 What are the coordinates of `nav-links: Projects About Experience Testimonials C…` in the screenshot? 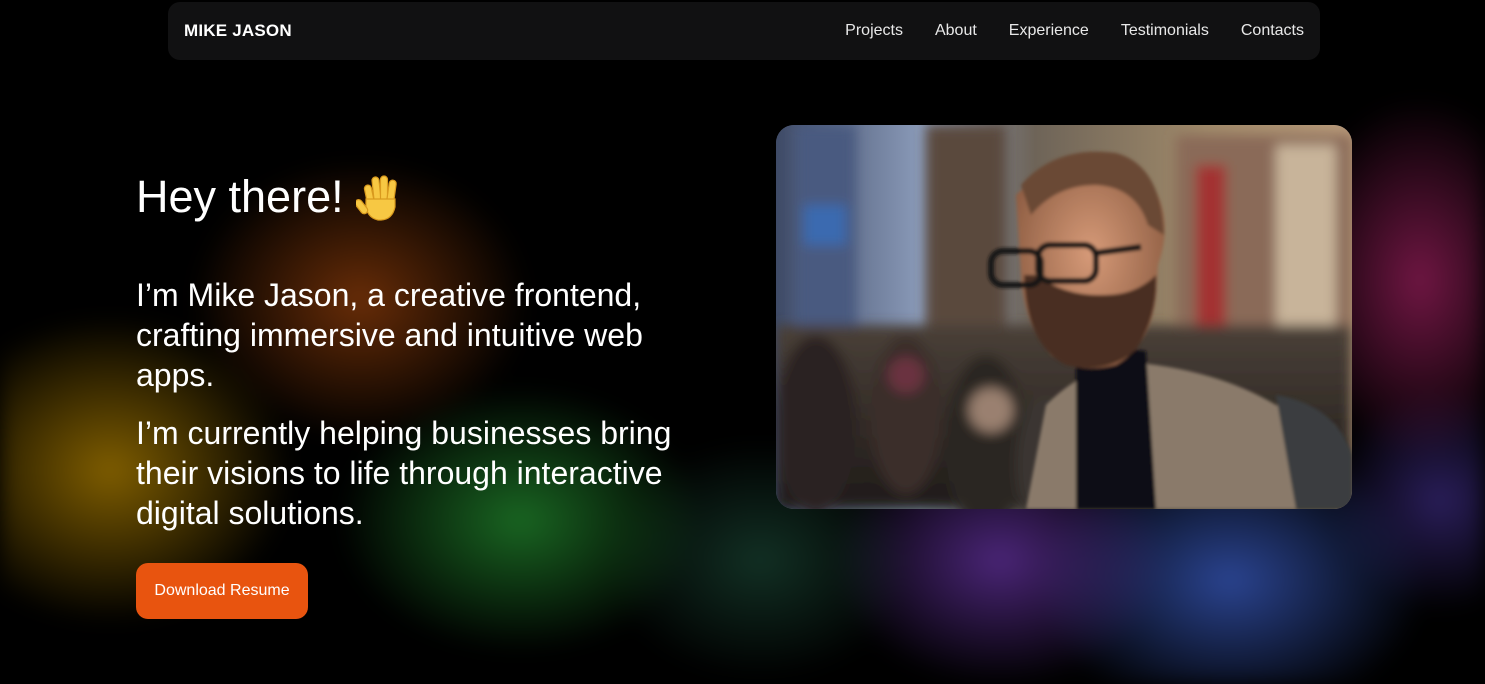 It's located at (1058, 31).